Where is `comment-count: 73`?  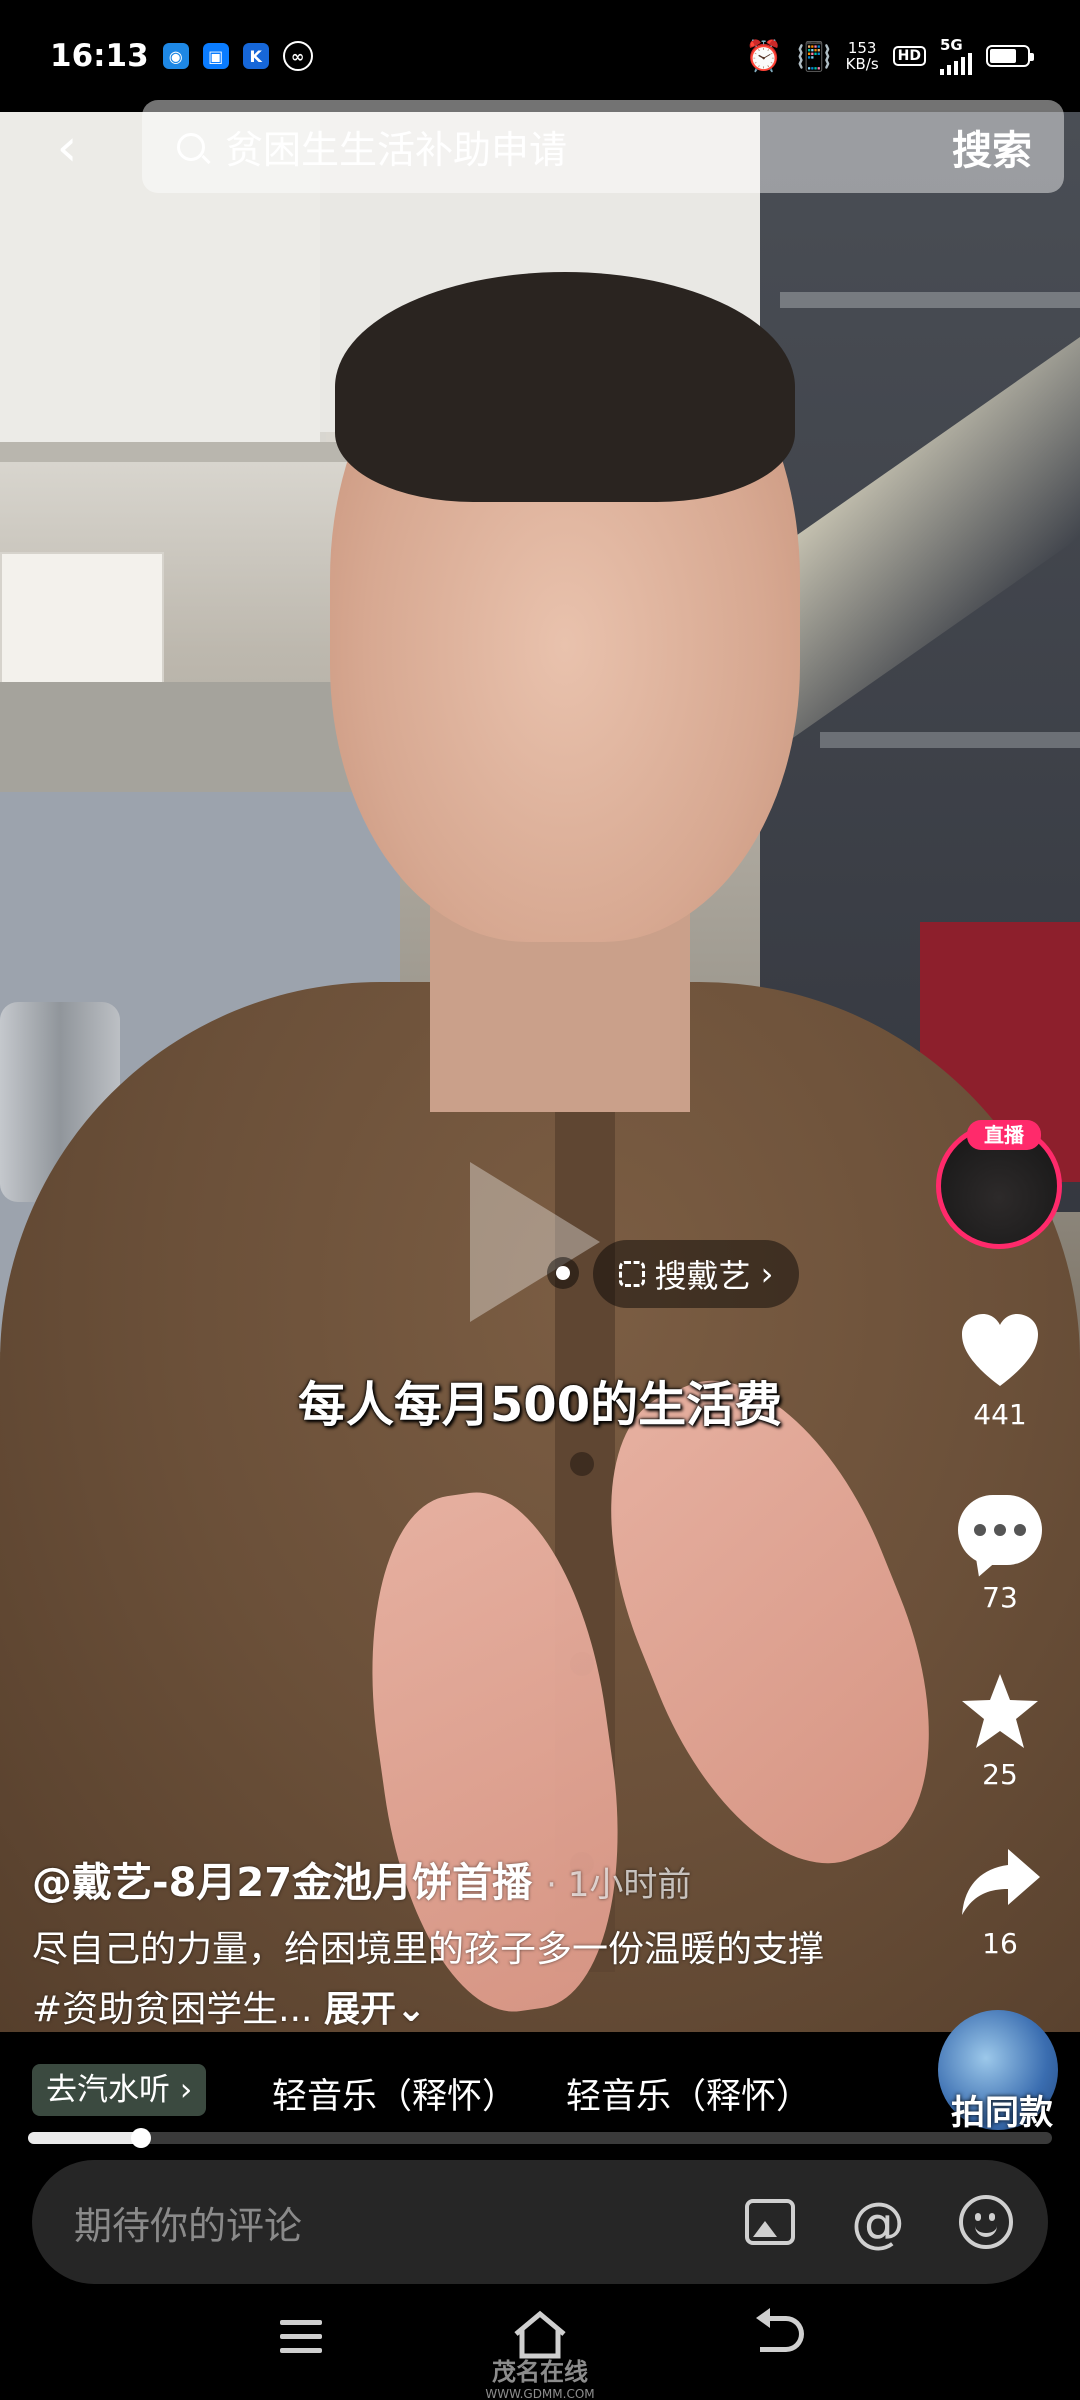 comment-count: 73 is located at coordinates (1000, 1597).